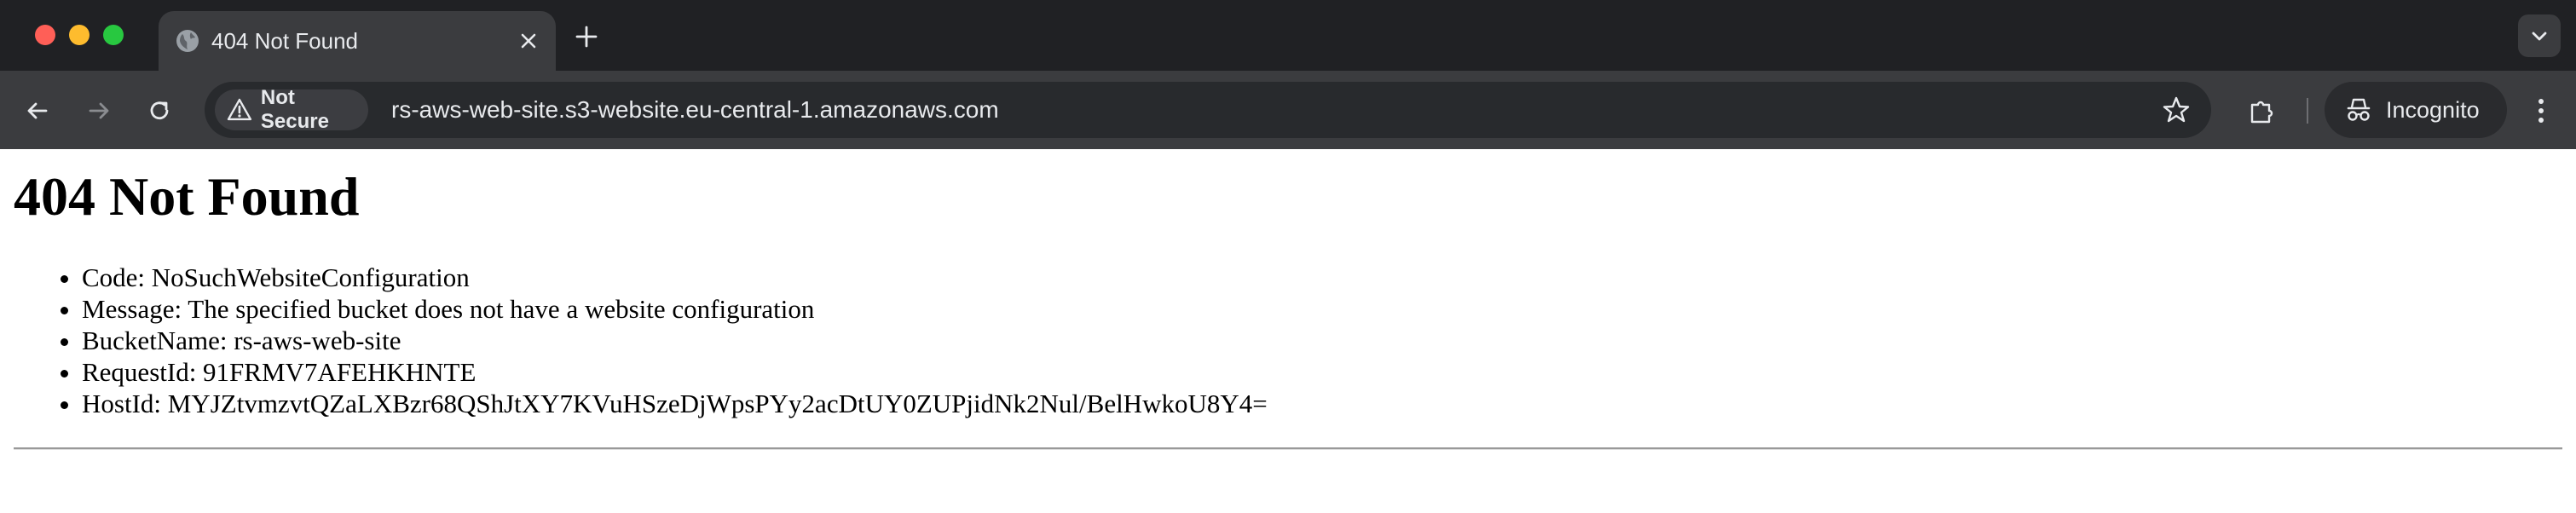  I want to click on window-zoom-button, so click(113, 35).